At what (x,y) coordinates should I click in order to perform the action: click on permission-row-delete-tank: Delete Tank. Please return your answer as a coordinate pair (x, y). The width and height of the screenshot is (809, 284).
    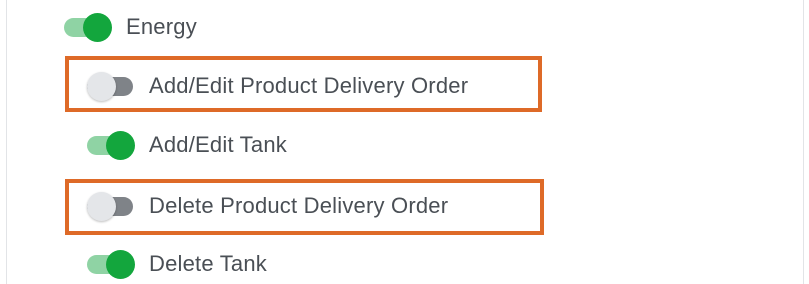
    Looking at the image, I should click on (177, 264).